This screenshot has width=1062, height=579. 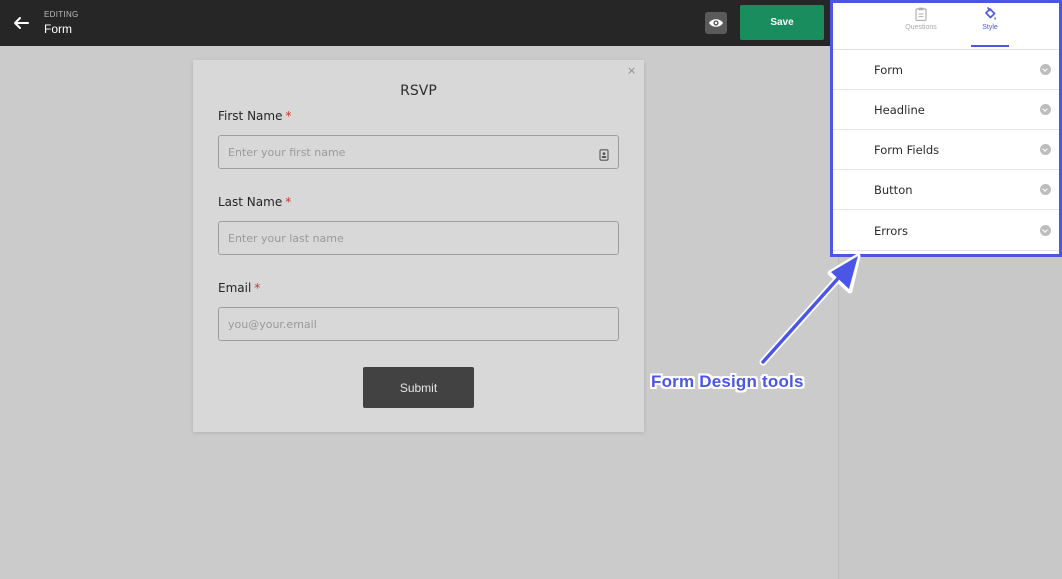 I want to click on preview-eye-button, so click(x=716, y=23).